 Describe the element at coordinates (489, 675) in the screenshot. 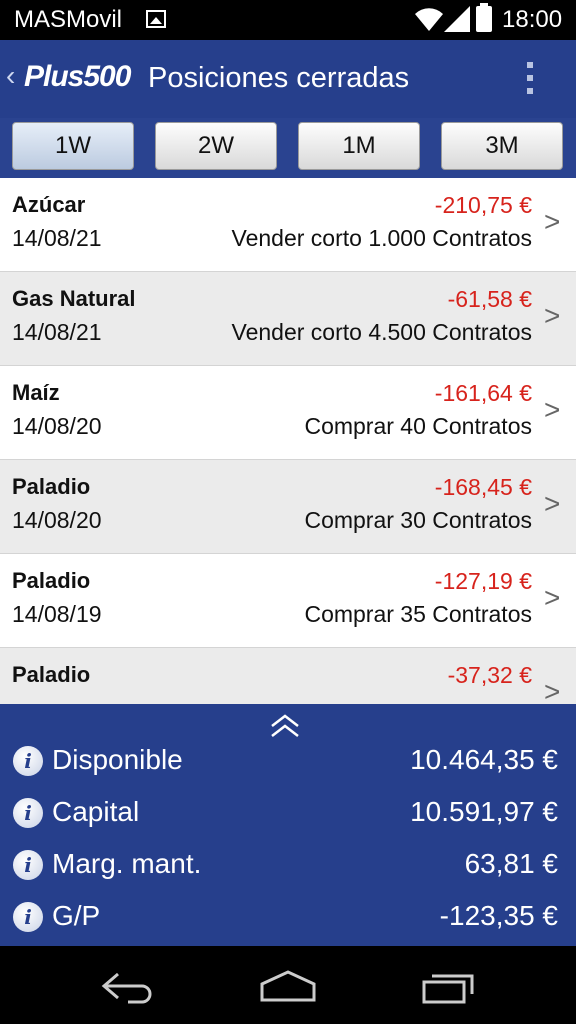

I see `position-pnl: -37,32 €` at that location.